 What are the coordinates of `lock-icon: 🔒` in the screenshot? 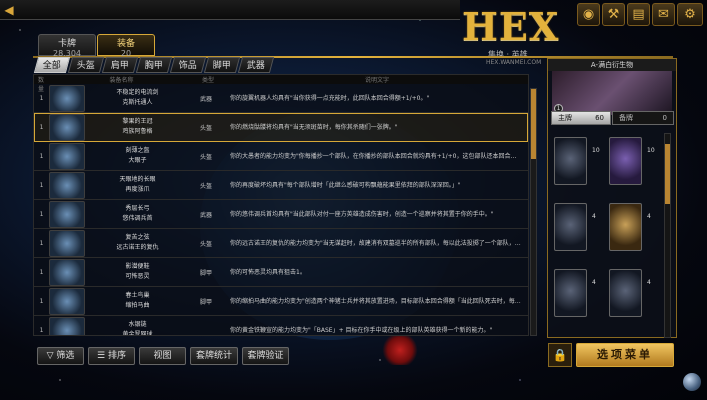 It's located at (560, 355).